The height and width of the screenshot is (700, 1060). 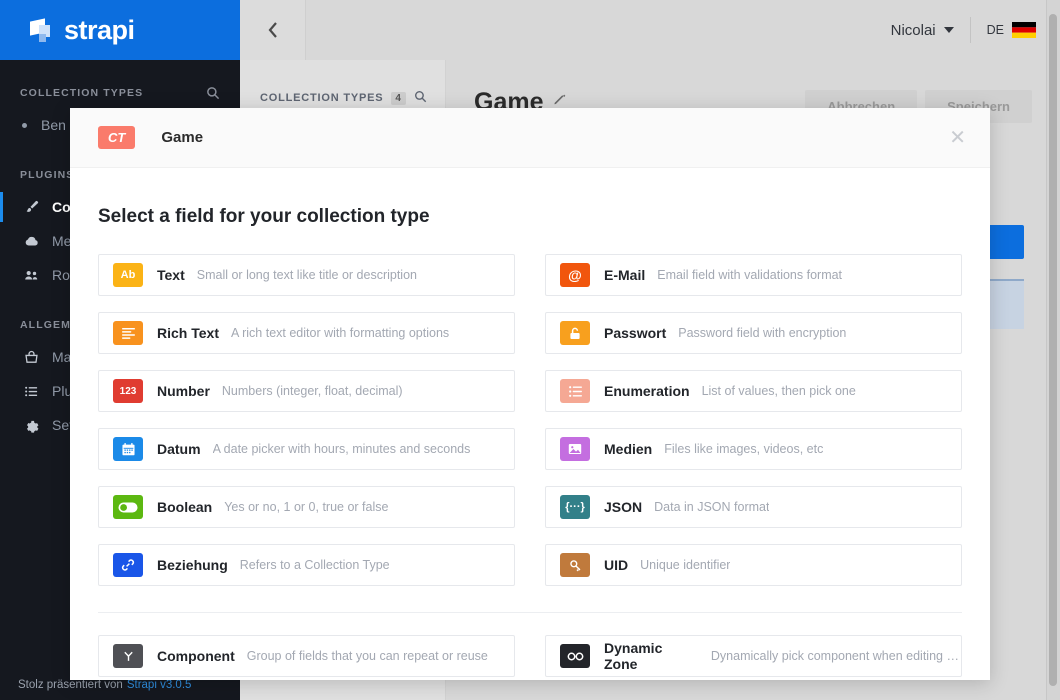 I want to click on strapi-logo-icon, so click(x=41, y=30).